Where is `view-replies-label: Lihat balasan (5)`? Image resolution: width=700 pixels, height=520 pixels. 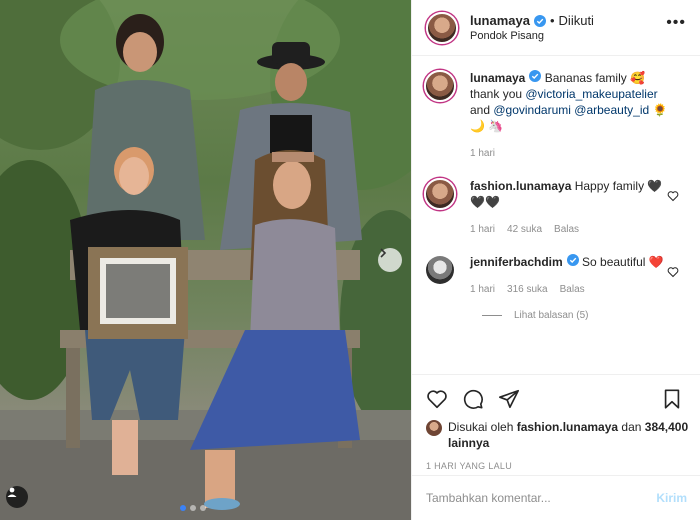
view-replies-label: Lihat balasan (5) is located at coordinates (551, 315).